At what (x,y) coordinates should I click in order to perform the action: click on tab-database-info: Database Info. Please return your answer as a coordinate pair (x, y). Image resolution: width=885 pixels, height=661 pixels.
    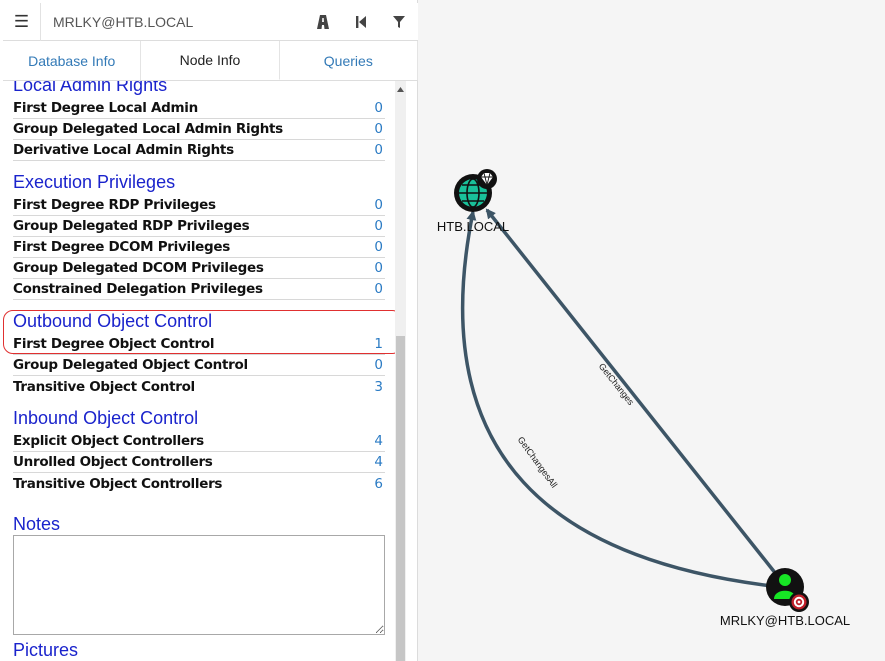
    Looking at the image, I should click on (72, 60).